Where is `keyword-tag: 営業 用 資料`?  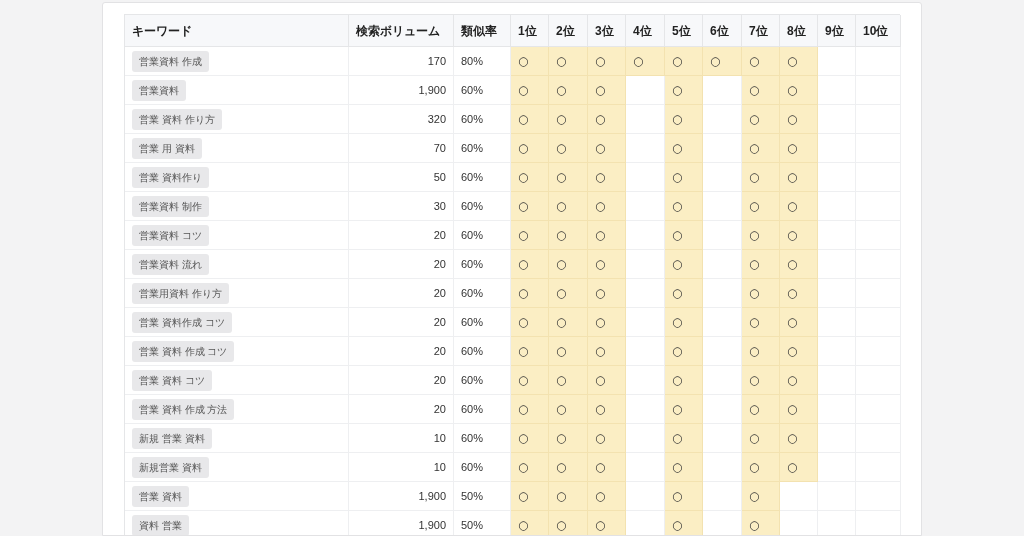 keyword-tag: 営業 用 資料 is located at coordinates (167, 148).